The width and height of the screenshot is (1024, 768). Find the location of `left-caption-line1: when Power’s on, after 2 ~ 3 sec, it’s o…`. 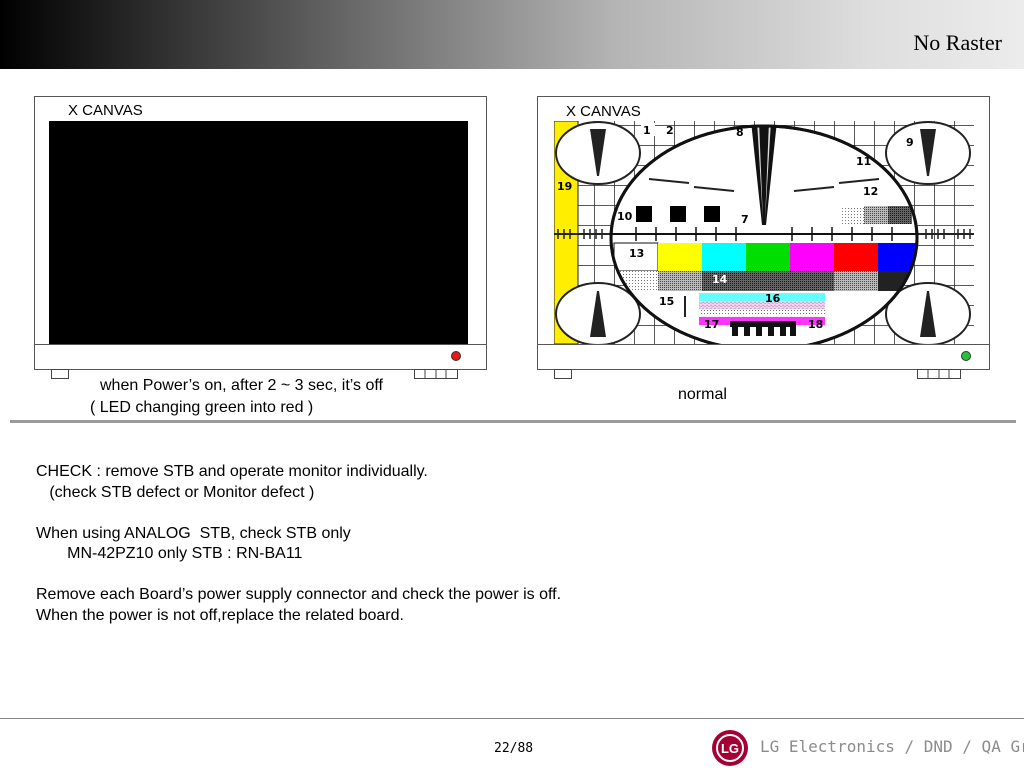

left-caption-line1: when Power’s on, after 2 ~ 3 sec, it’s o… is located at coordinates (241, 385).